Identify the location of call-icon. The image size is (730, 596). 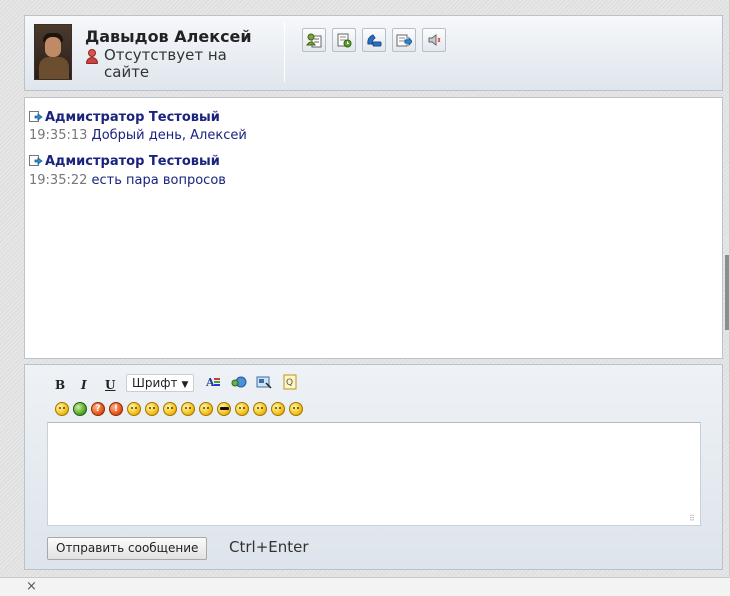
(374, 40).